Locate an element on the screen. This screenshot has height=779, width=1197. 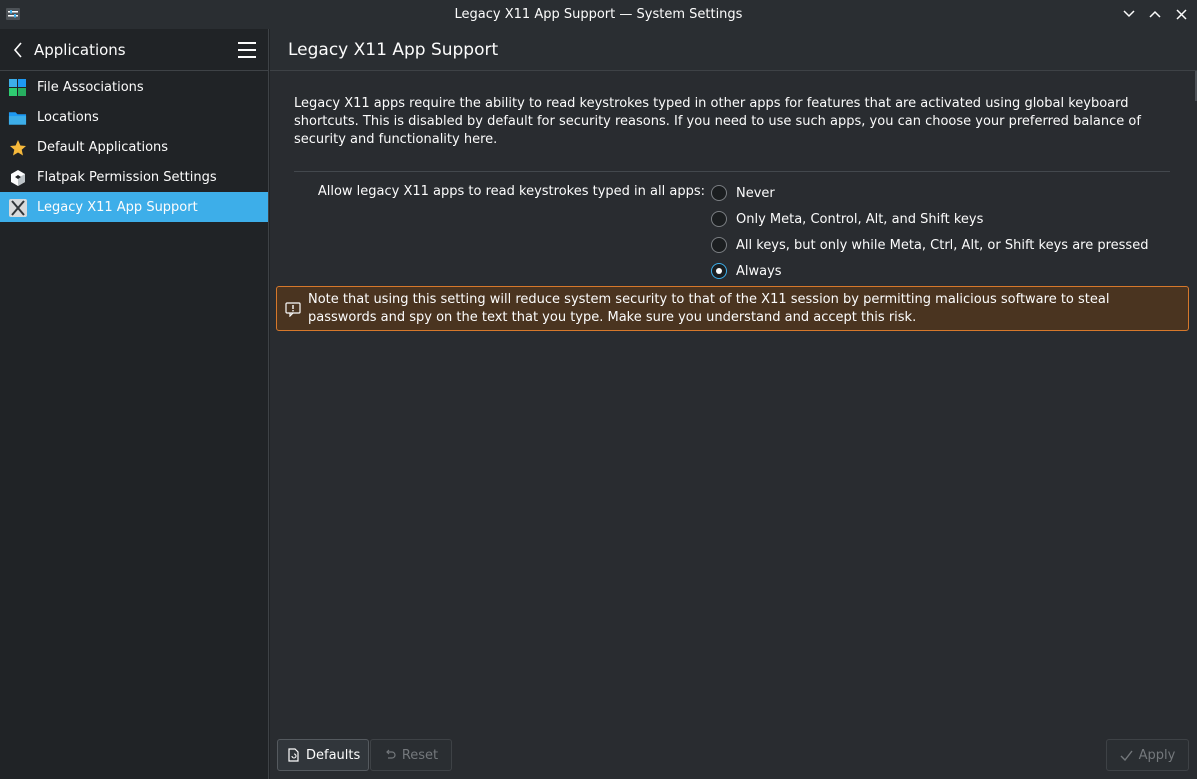
close-icon is located at coordinates (1181, 14).